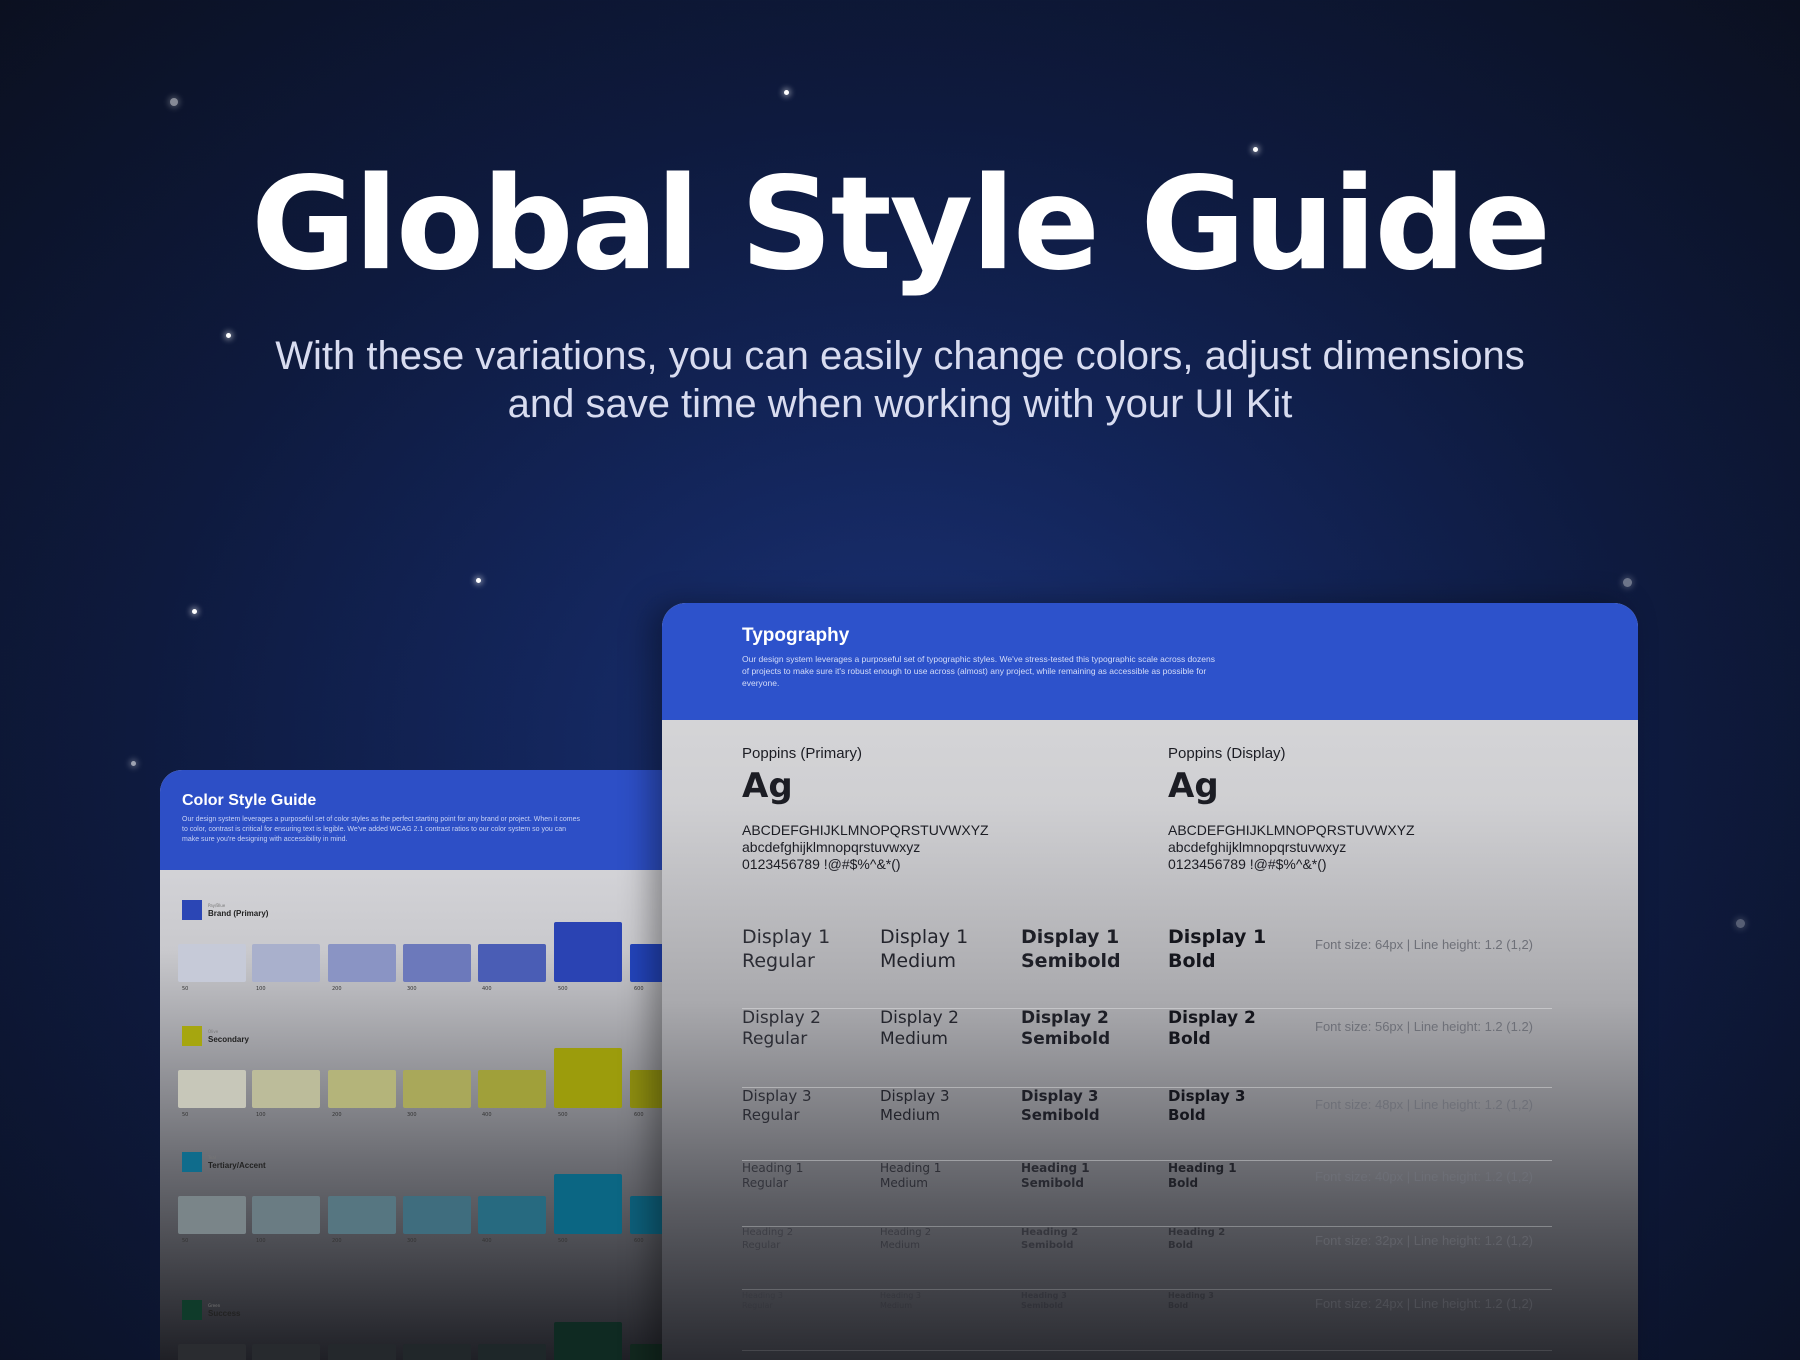 This screenshot has width=1800, height=1360. I want to click on type-sample: Display 2 Regular, so click(781, 1029).